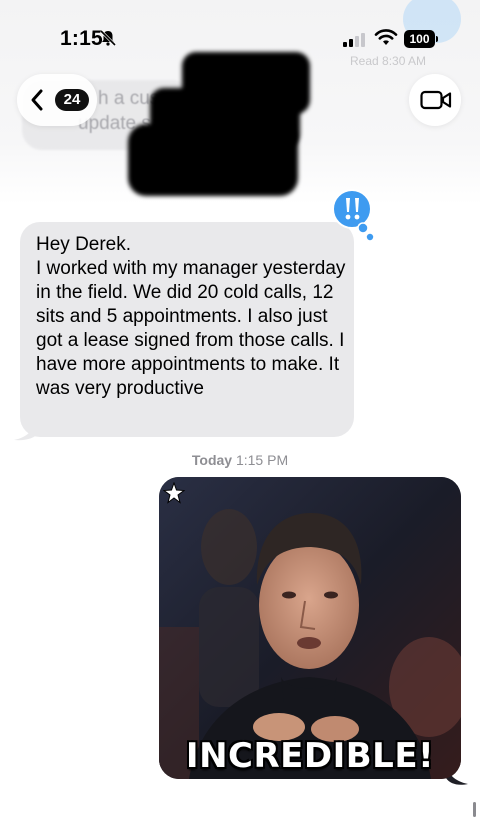 This screenshot has height=820, width=480. What do you see at coordinates (174, 493) in the screenshot?
I see `star-icon` at bounding box center [174, 493].